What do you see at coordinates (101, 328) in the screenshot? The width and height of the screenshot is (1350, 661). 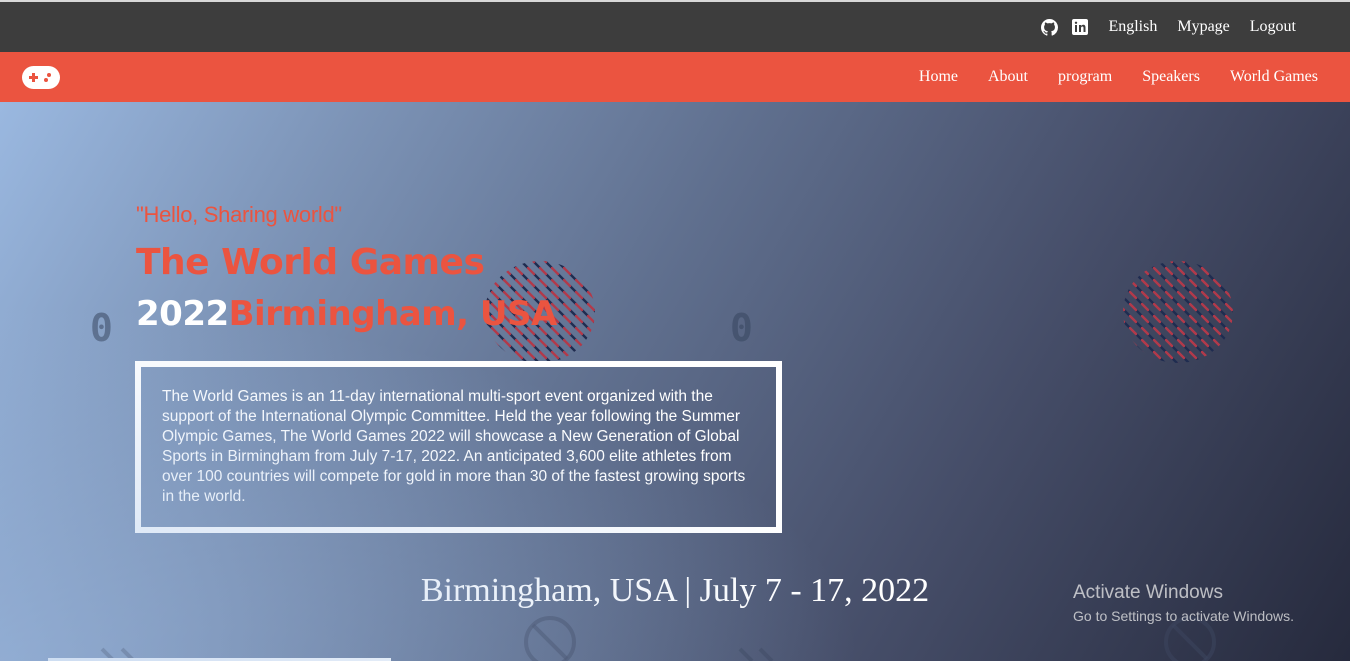 I see `decor-zero-left: 0` at bounding box center [101, 328].